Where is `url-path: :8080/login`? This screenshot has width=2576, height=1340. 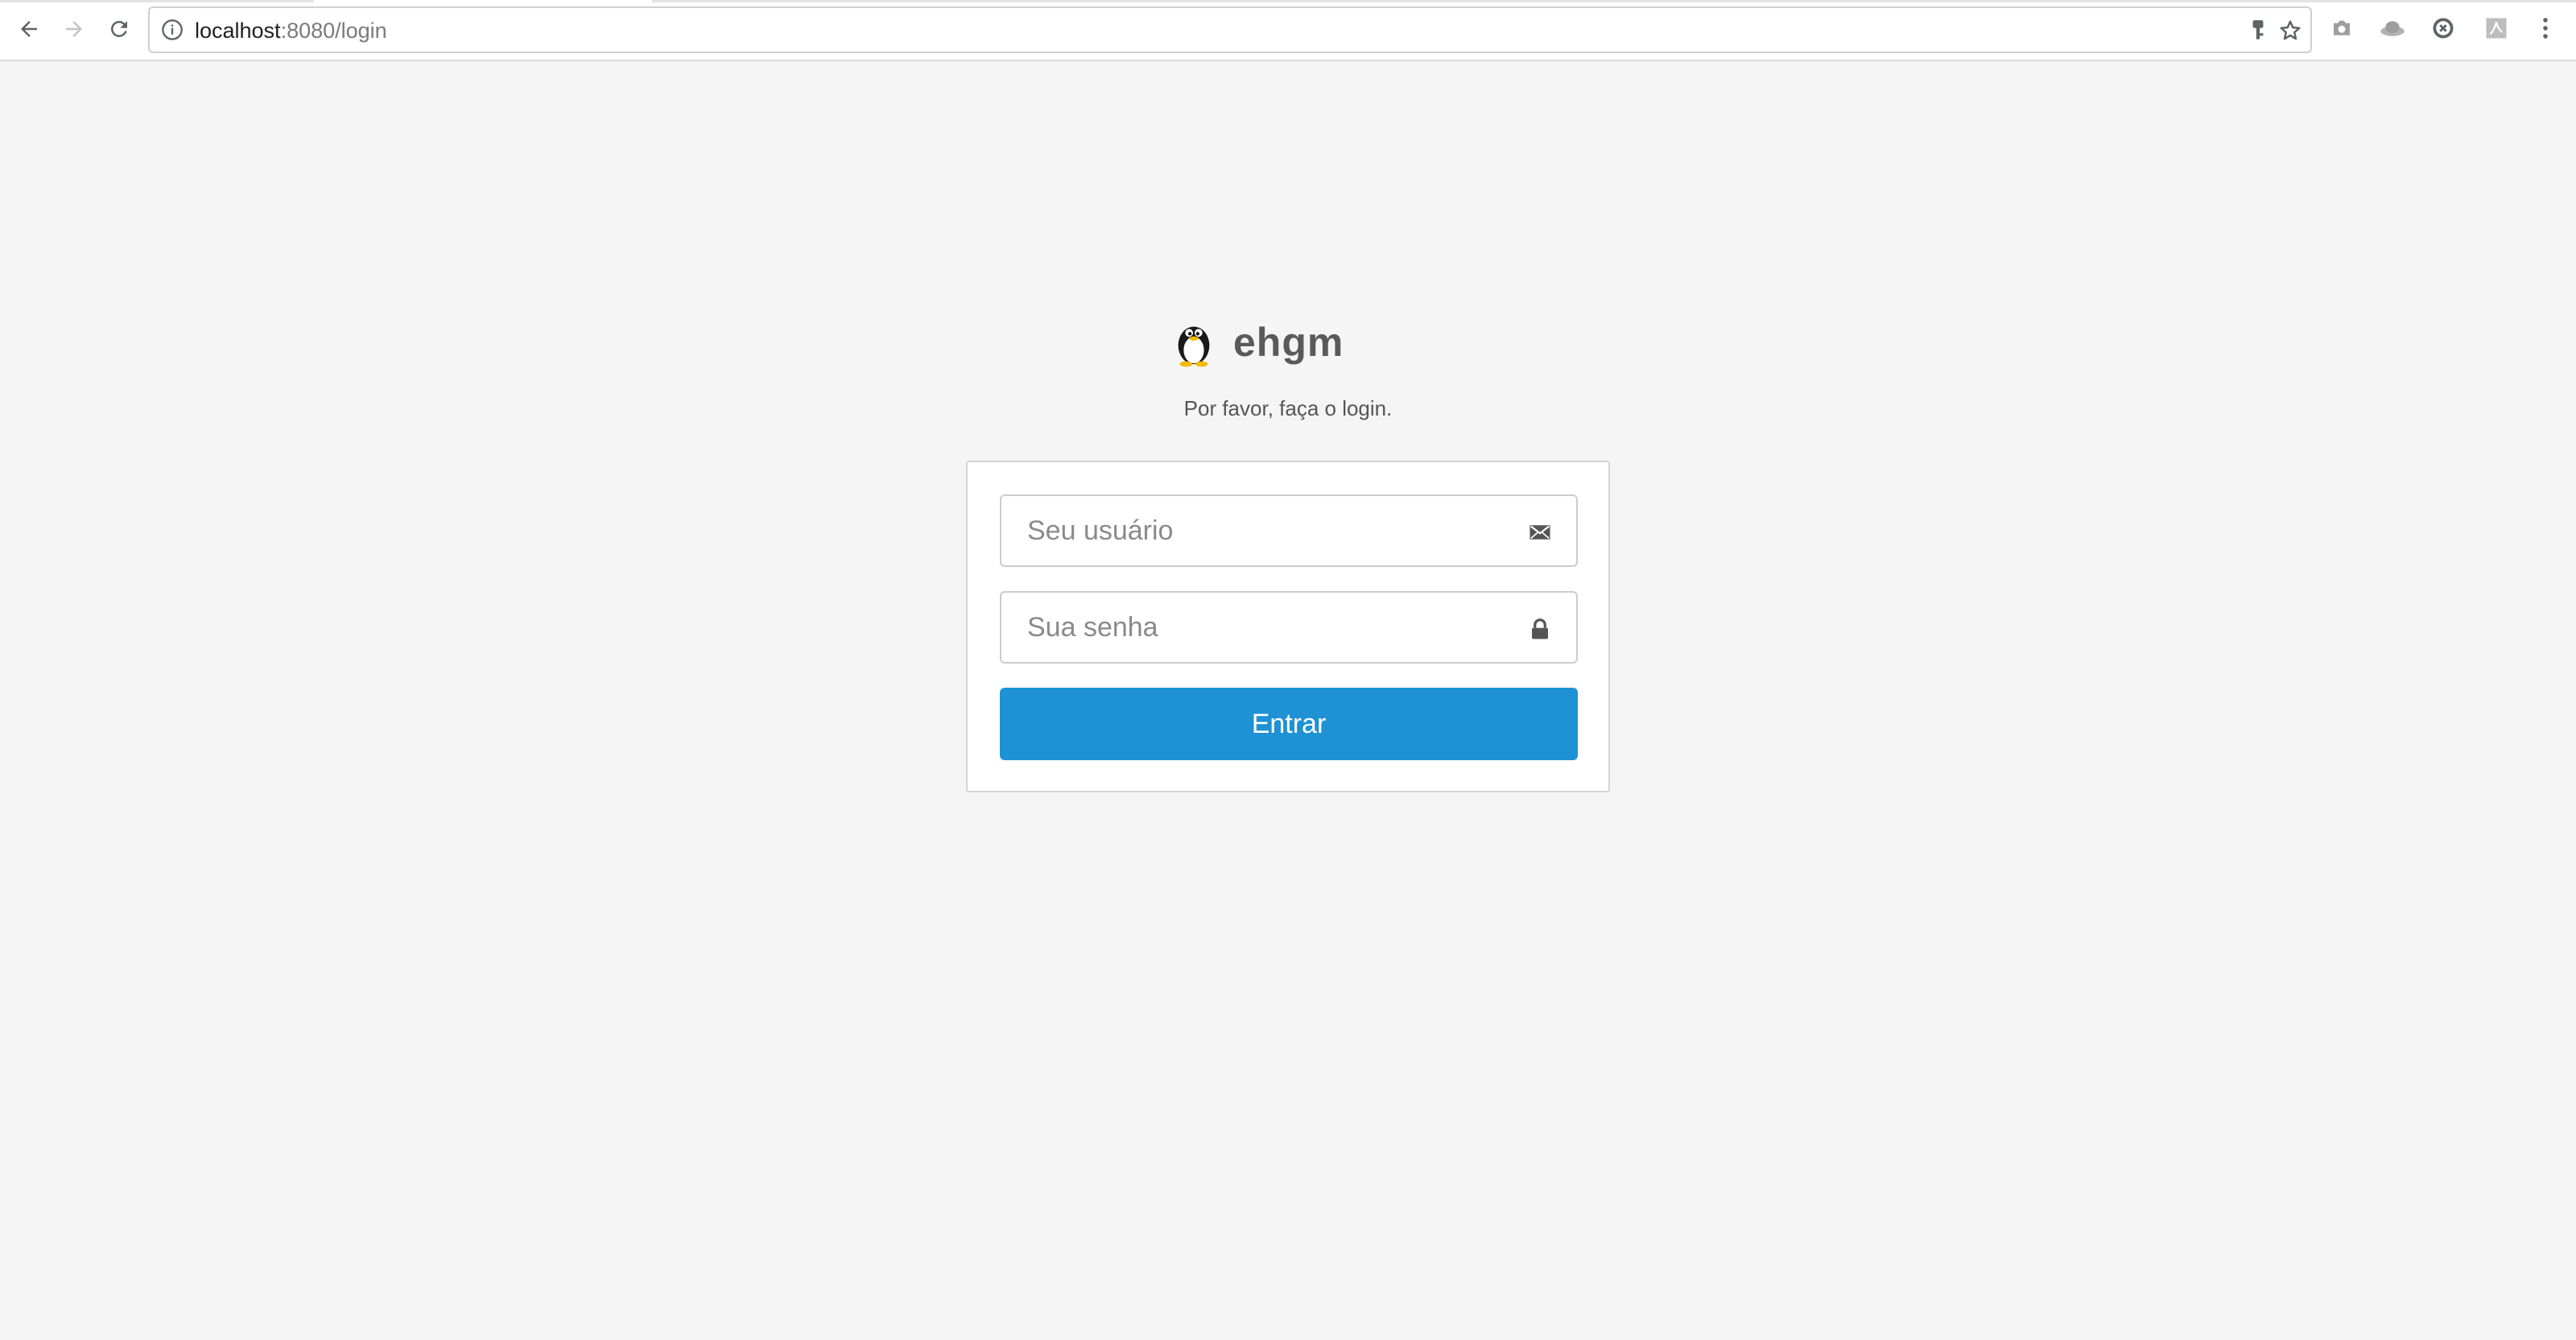
url-path: :8080/login is located at coordinates (333, 31).